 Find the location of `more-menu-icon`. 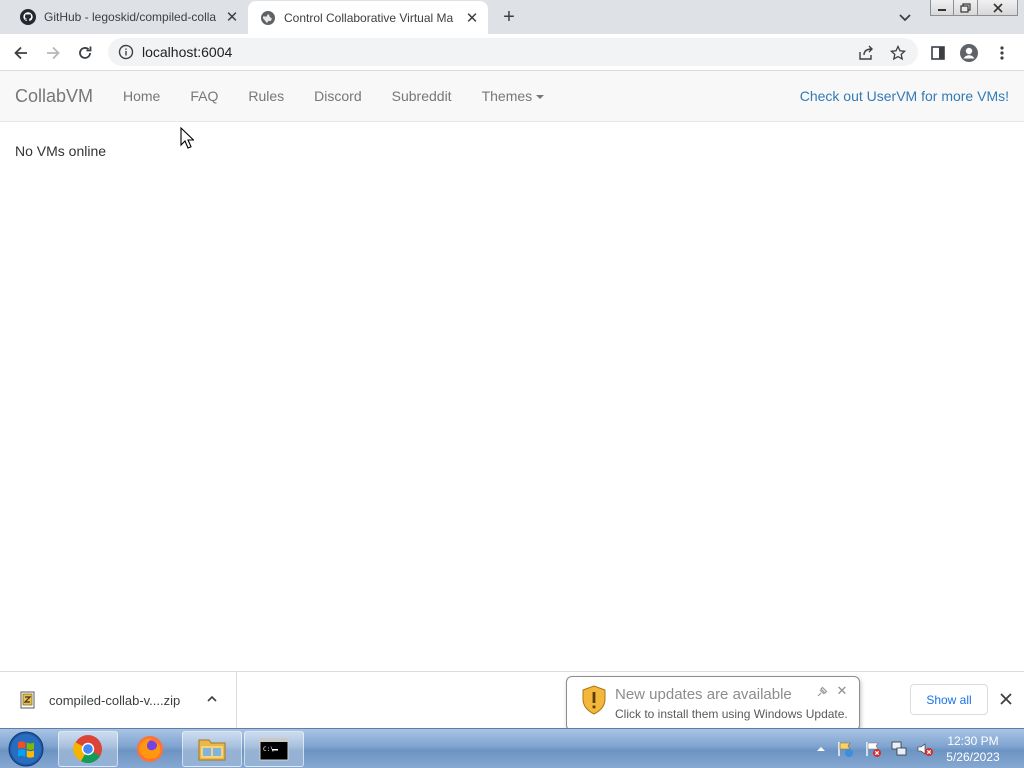

more-menu-icon is located at coordinates (1002, 53).